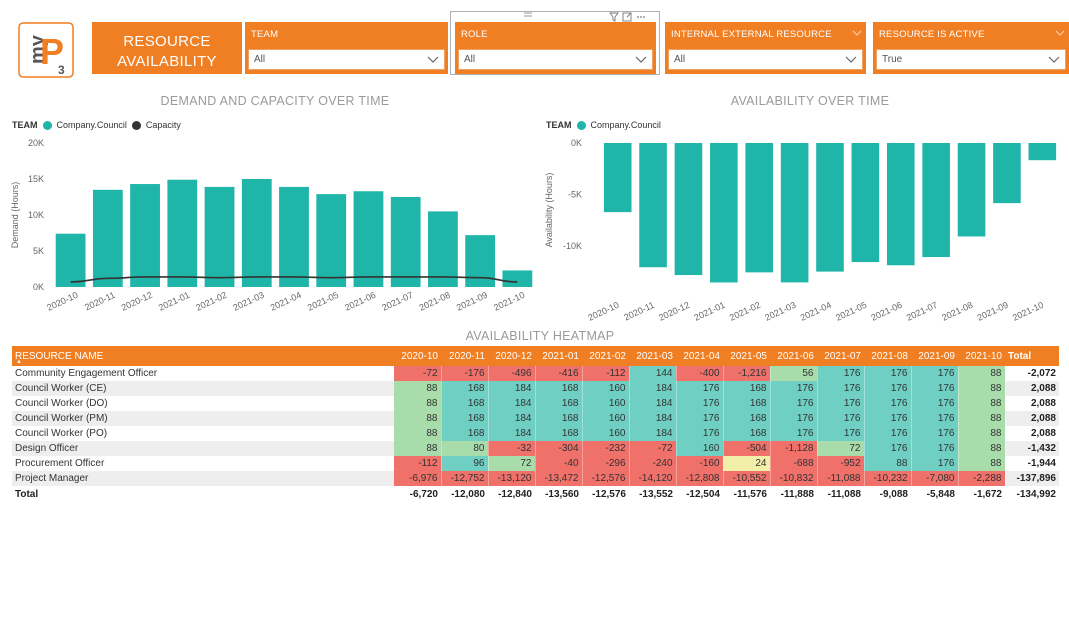  I want to click on heatmap-cell: -11,088, so click(841, 478).